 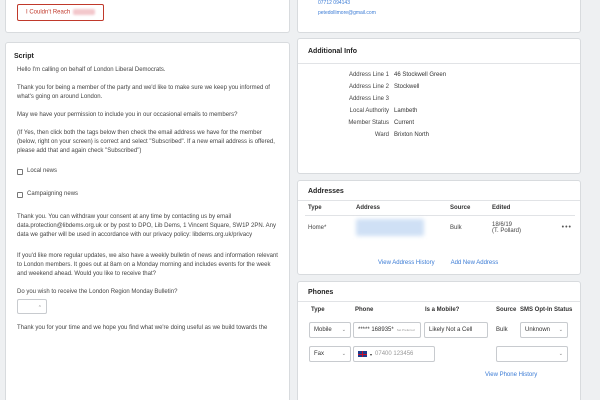 I want to click on info-row: Address Line 2 Stockwell, so click(x=439, y=87).